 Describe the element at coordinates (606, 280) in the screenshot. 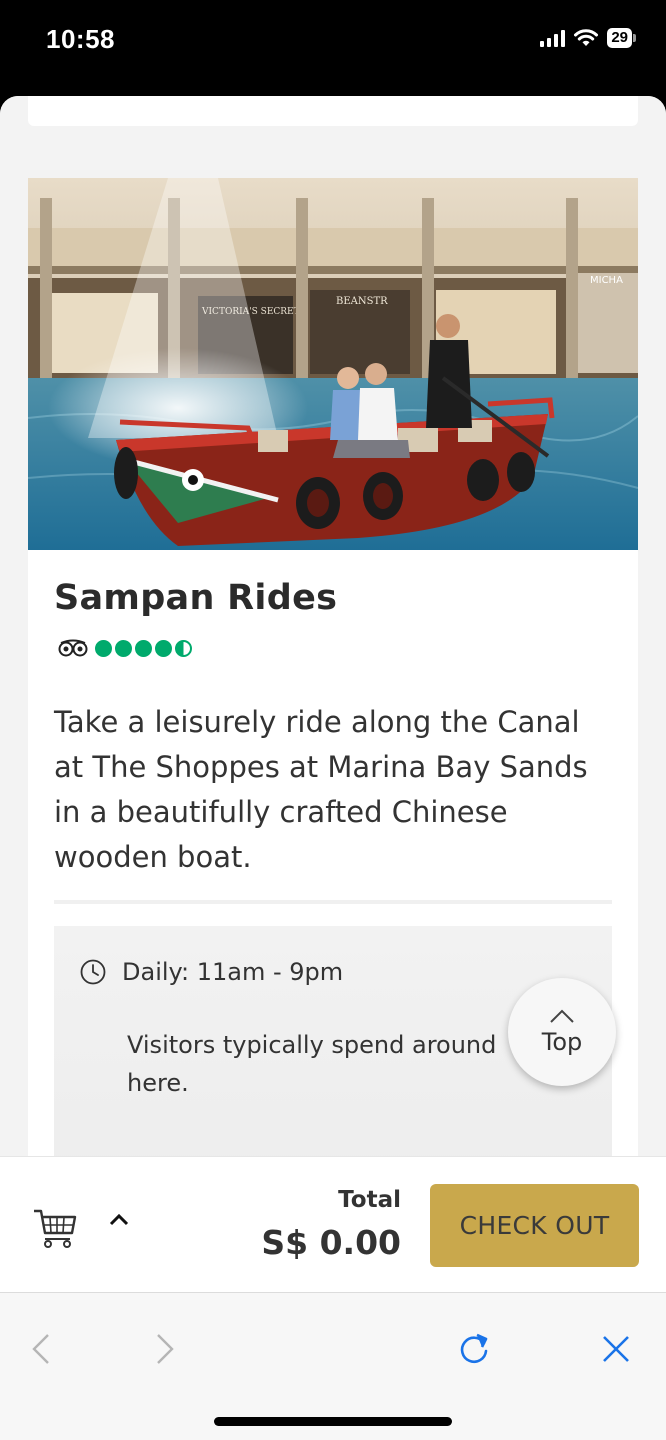

I see `hero-sign-micha: MICHA` at that location.